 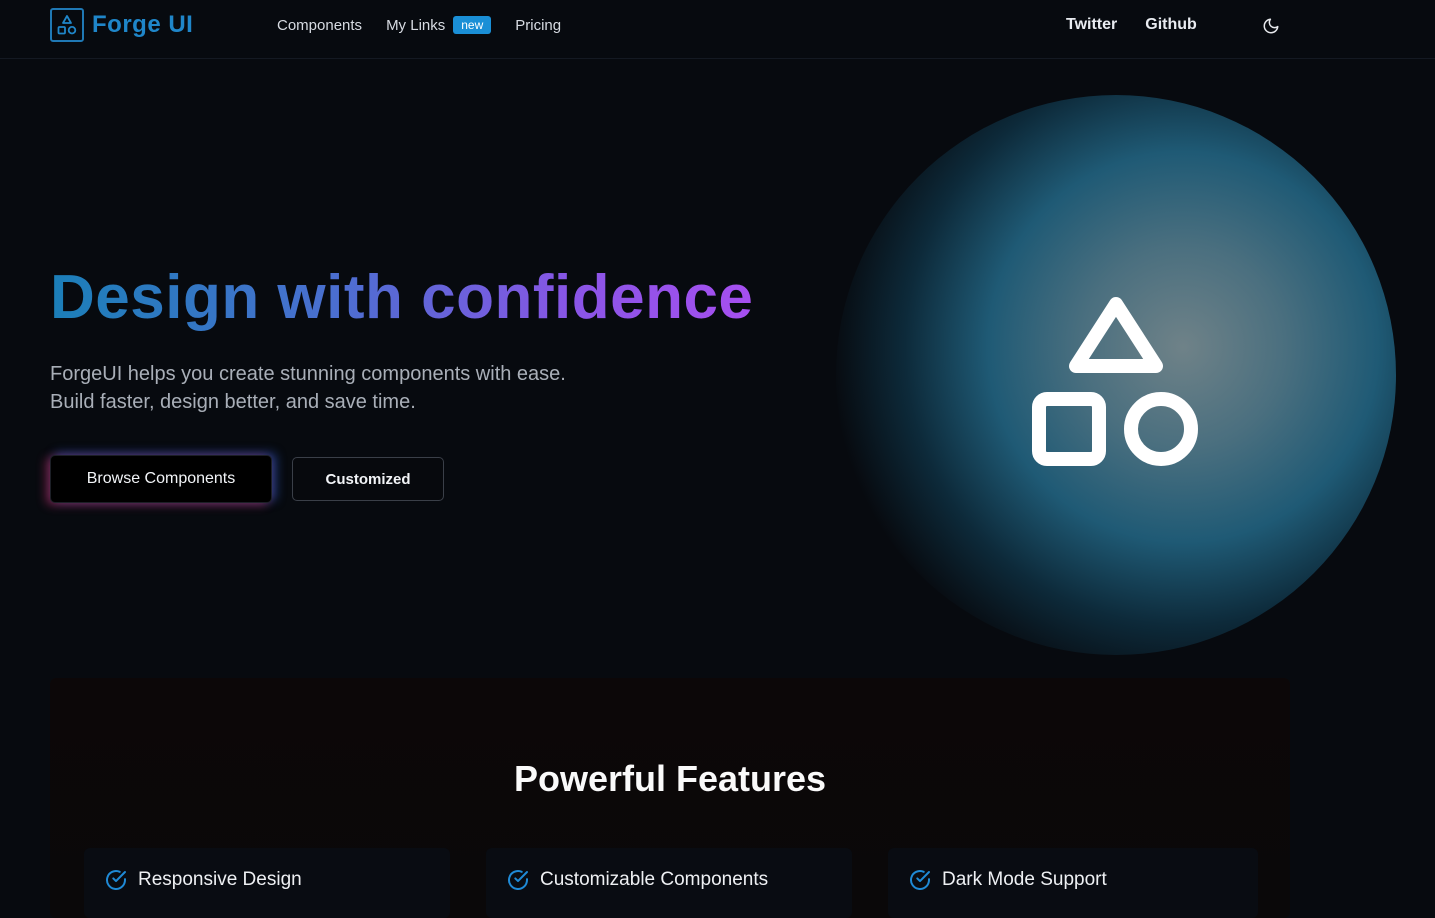 I want to click on main-nav: Components My Links new Pricing, so click(x=419, y=25).